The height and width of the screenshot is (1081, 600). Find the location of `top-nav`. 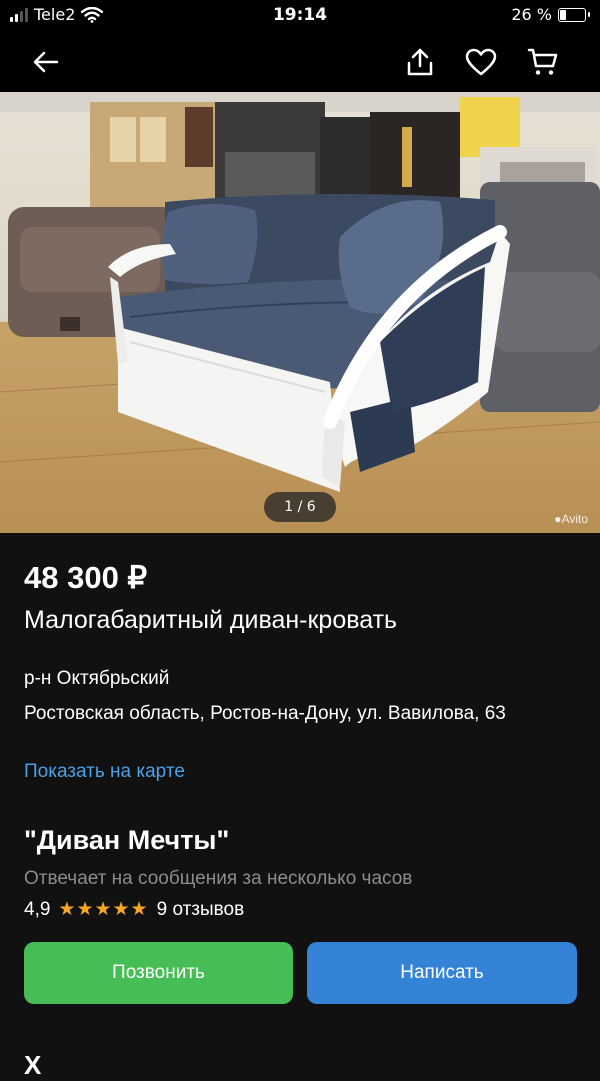

top-nav is located at coordinates (300, 63).